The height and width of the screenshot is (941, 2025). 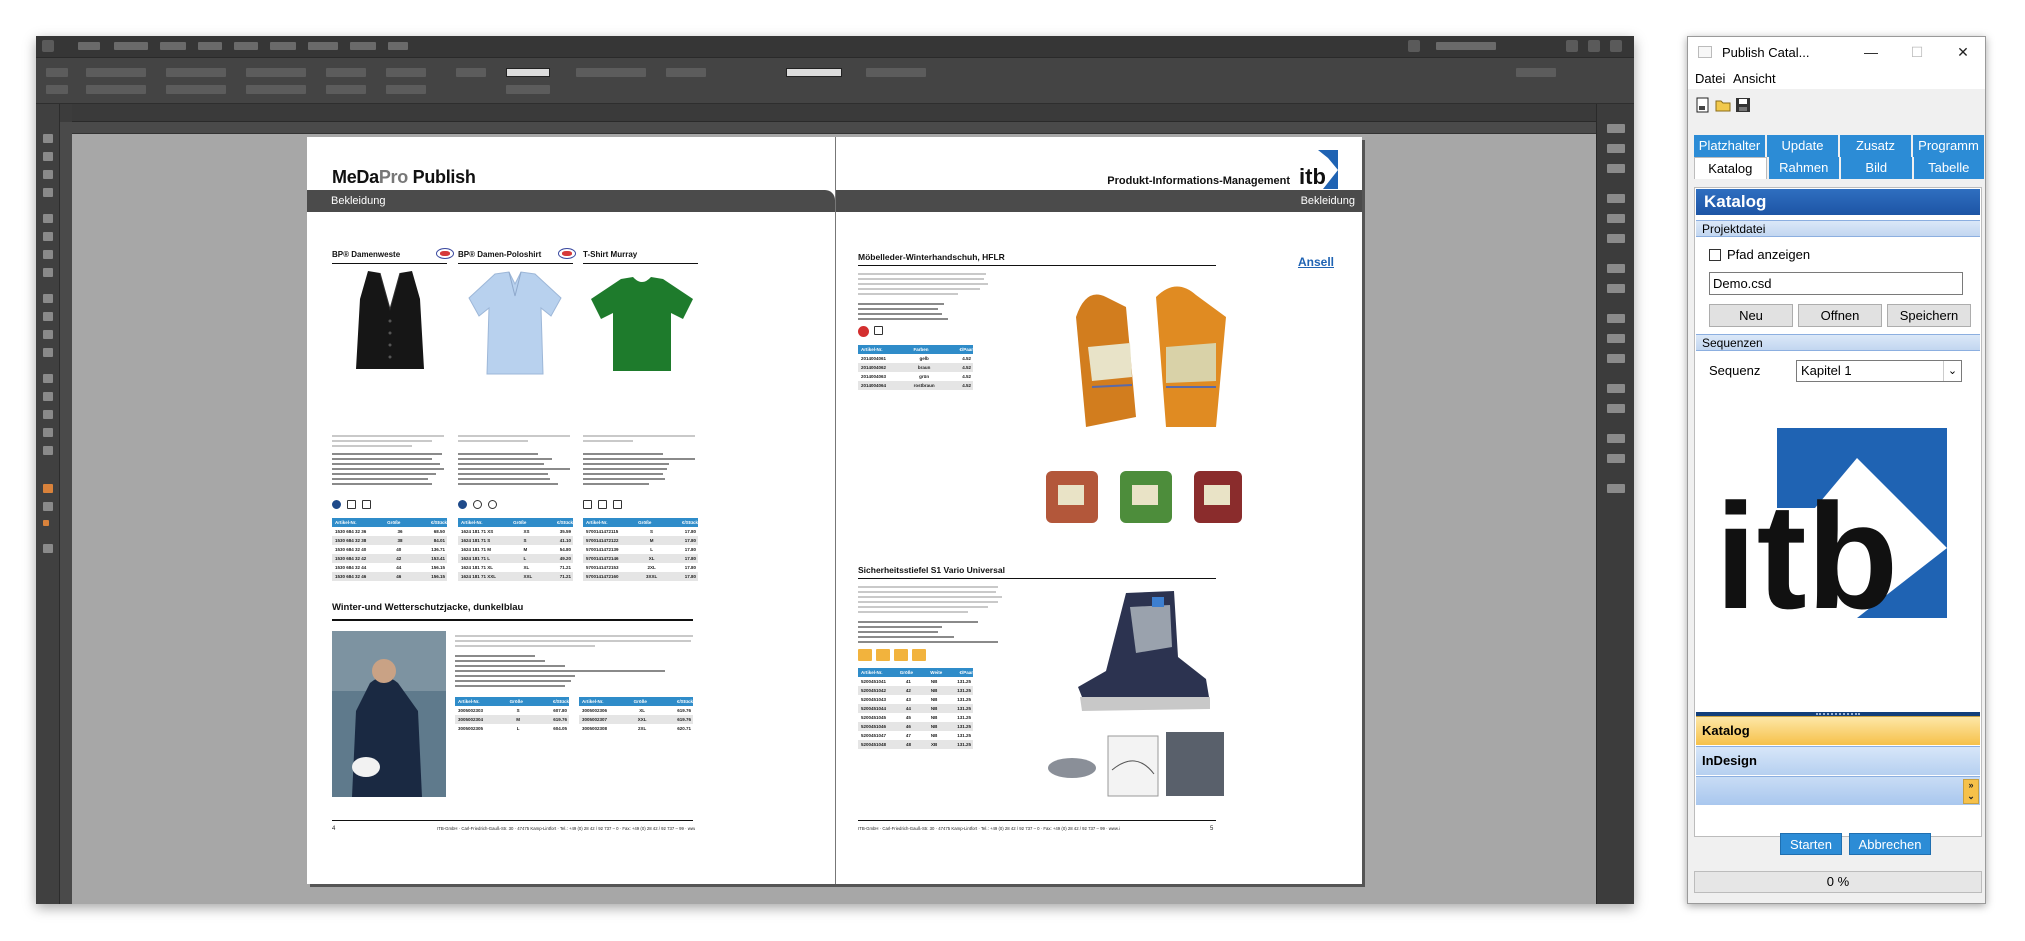 What do you see at coordinates (1616, 46) in the screenshot?
I see `close-icon` at bounding box center [1616, 46].